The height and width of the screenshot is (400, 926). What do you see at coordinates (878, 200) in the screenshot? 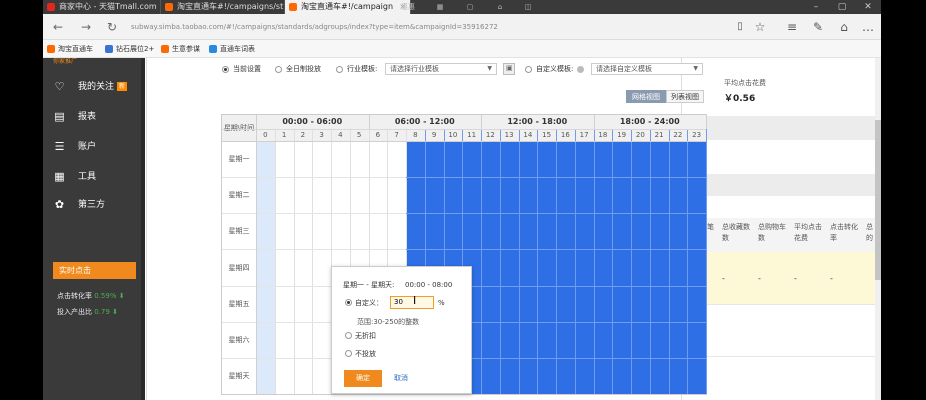
I see `page-scrollbar-thumb` at bounding box center [878, 200].